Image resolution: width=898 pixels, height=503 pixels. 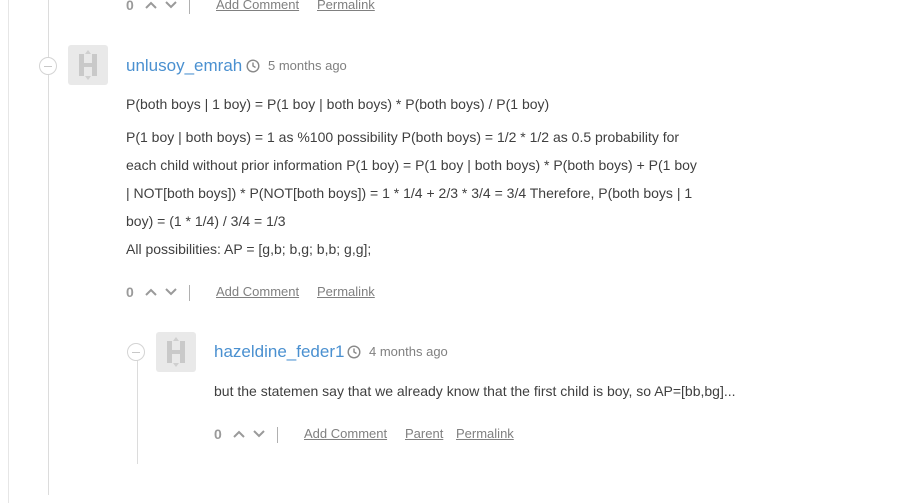 I want to click on comment-actions: 0 Add Comment Permalink, so click(x=266, y=294).